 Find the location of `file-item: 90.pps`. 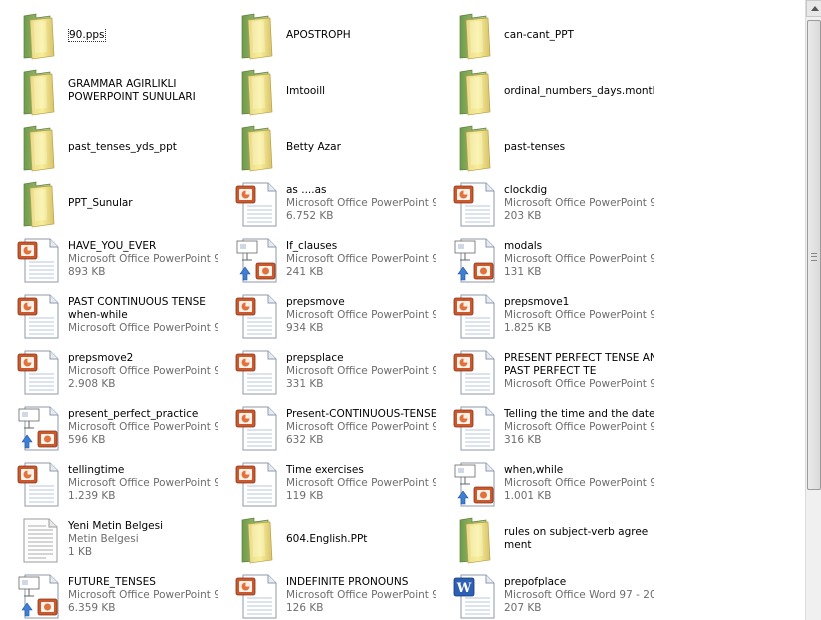

file-item: 90.pps is located at coordinates (112, 35).